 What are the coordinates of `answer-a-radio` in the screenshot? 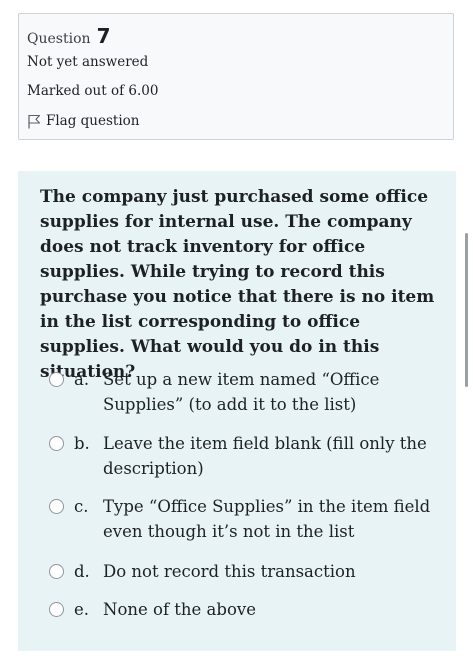 It's located at (56, 379).